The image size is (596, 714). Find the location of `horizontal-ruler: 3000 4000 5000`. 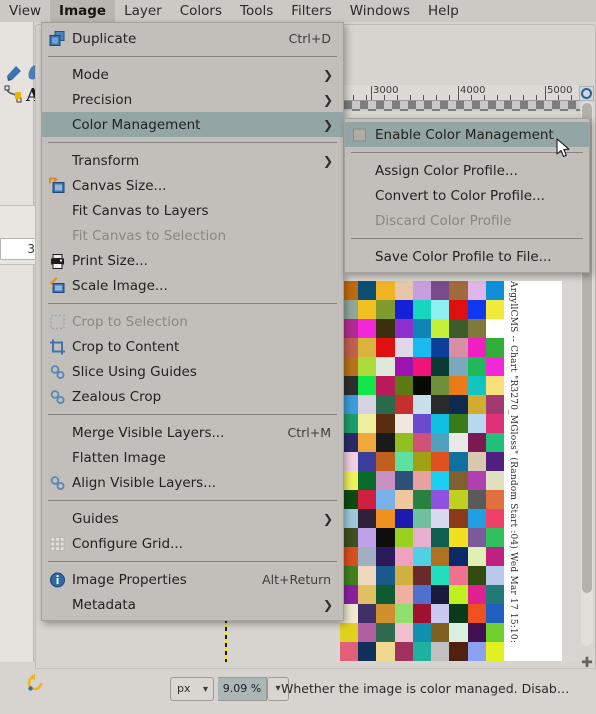

horizontal-ruler: 3000 4000 5000 is located at coordinates (458, 93).